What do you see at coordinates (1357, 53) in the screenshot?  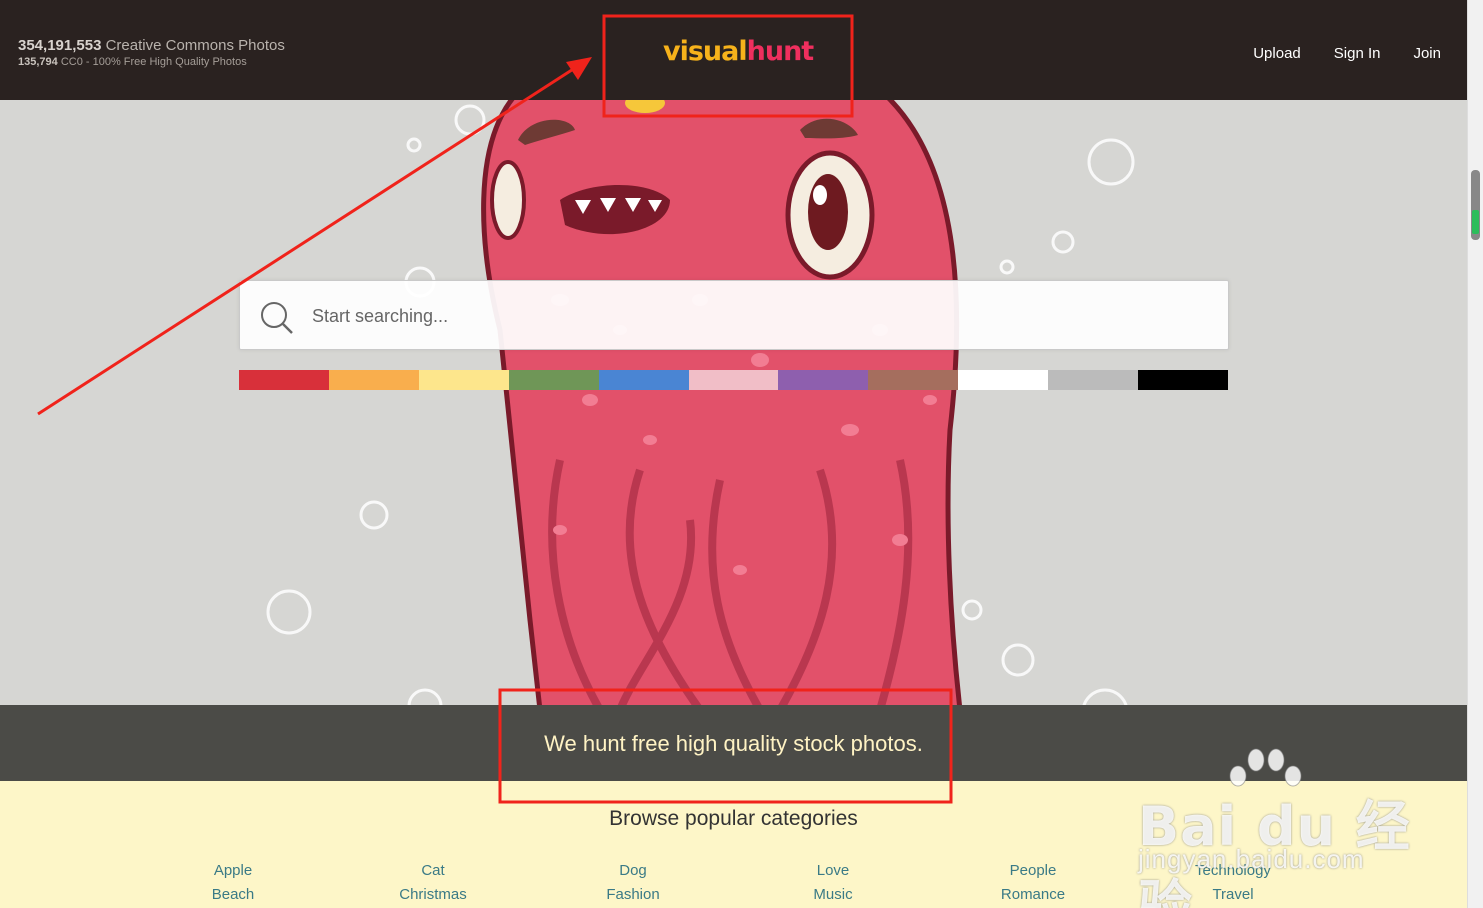 I see `sign-in-link: Sign In` at bounding box center [1357, 53].